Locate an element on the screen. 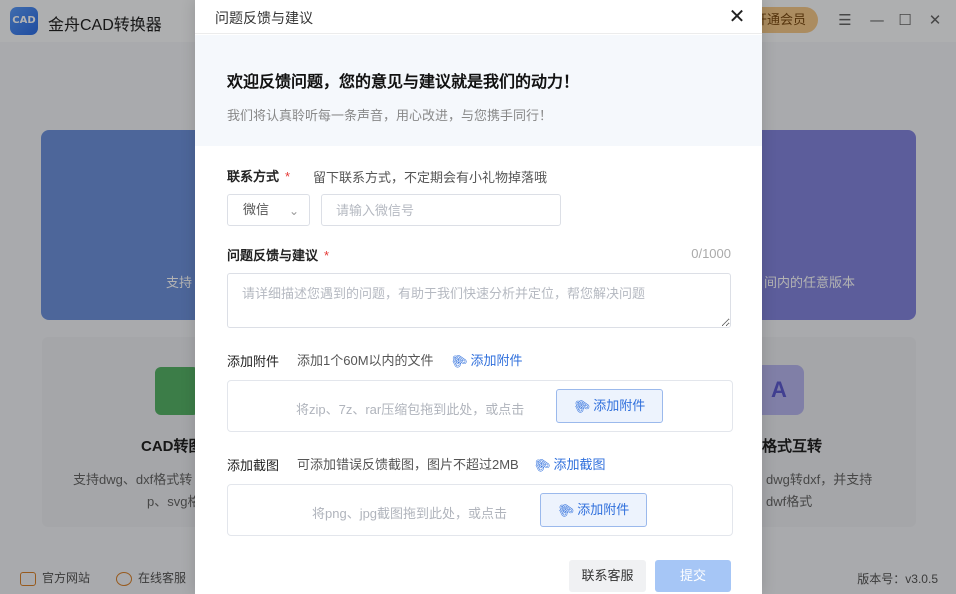 The height and width of the screenshot is (594, 956). submit-button: 提交 is located at coordinates (693, 576).